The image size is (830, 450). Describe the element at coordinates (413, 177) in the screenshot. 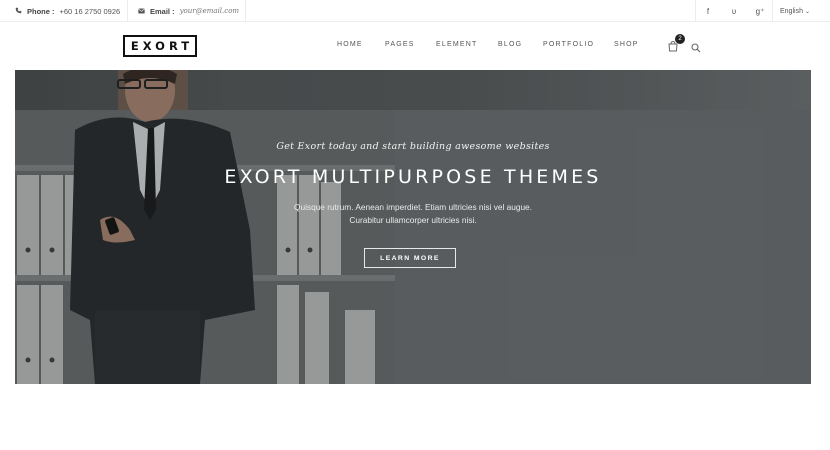

I see `hero-title: EXORT MULTIPURPOSE THEMES` at that location.